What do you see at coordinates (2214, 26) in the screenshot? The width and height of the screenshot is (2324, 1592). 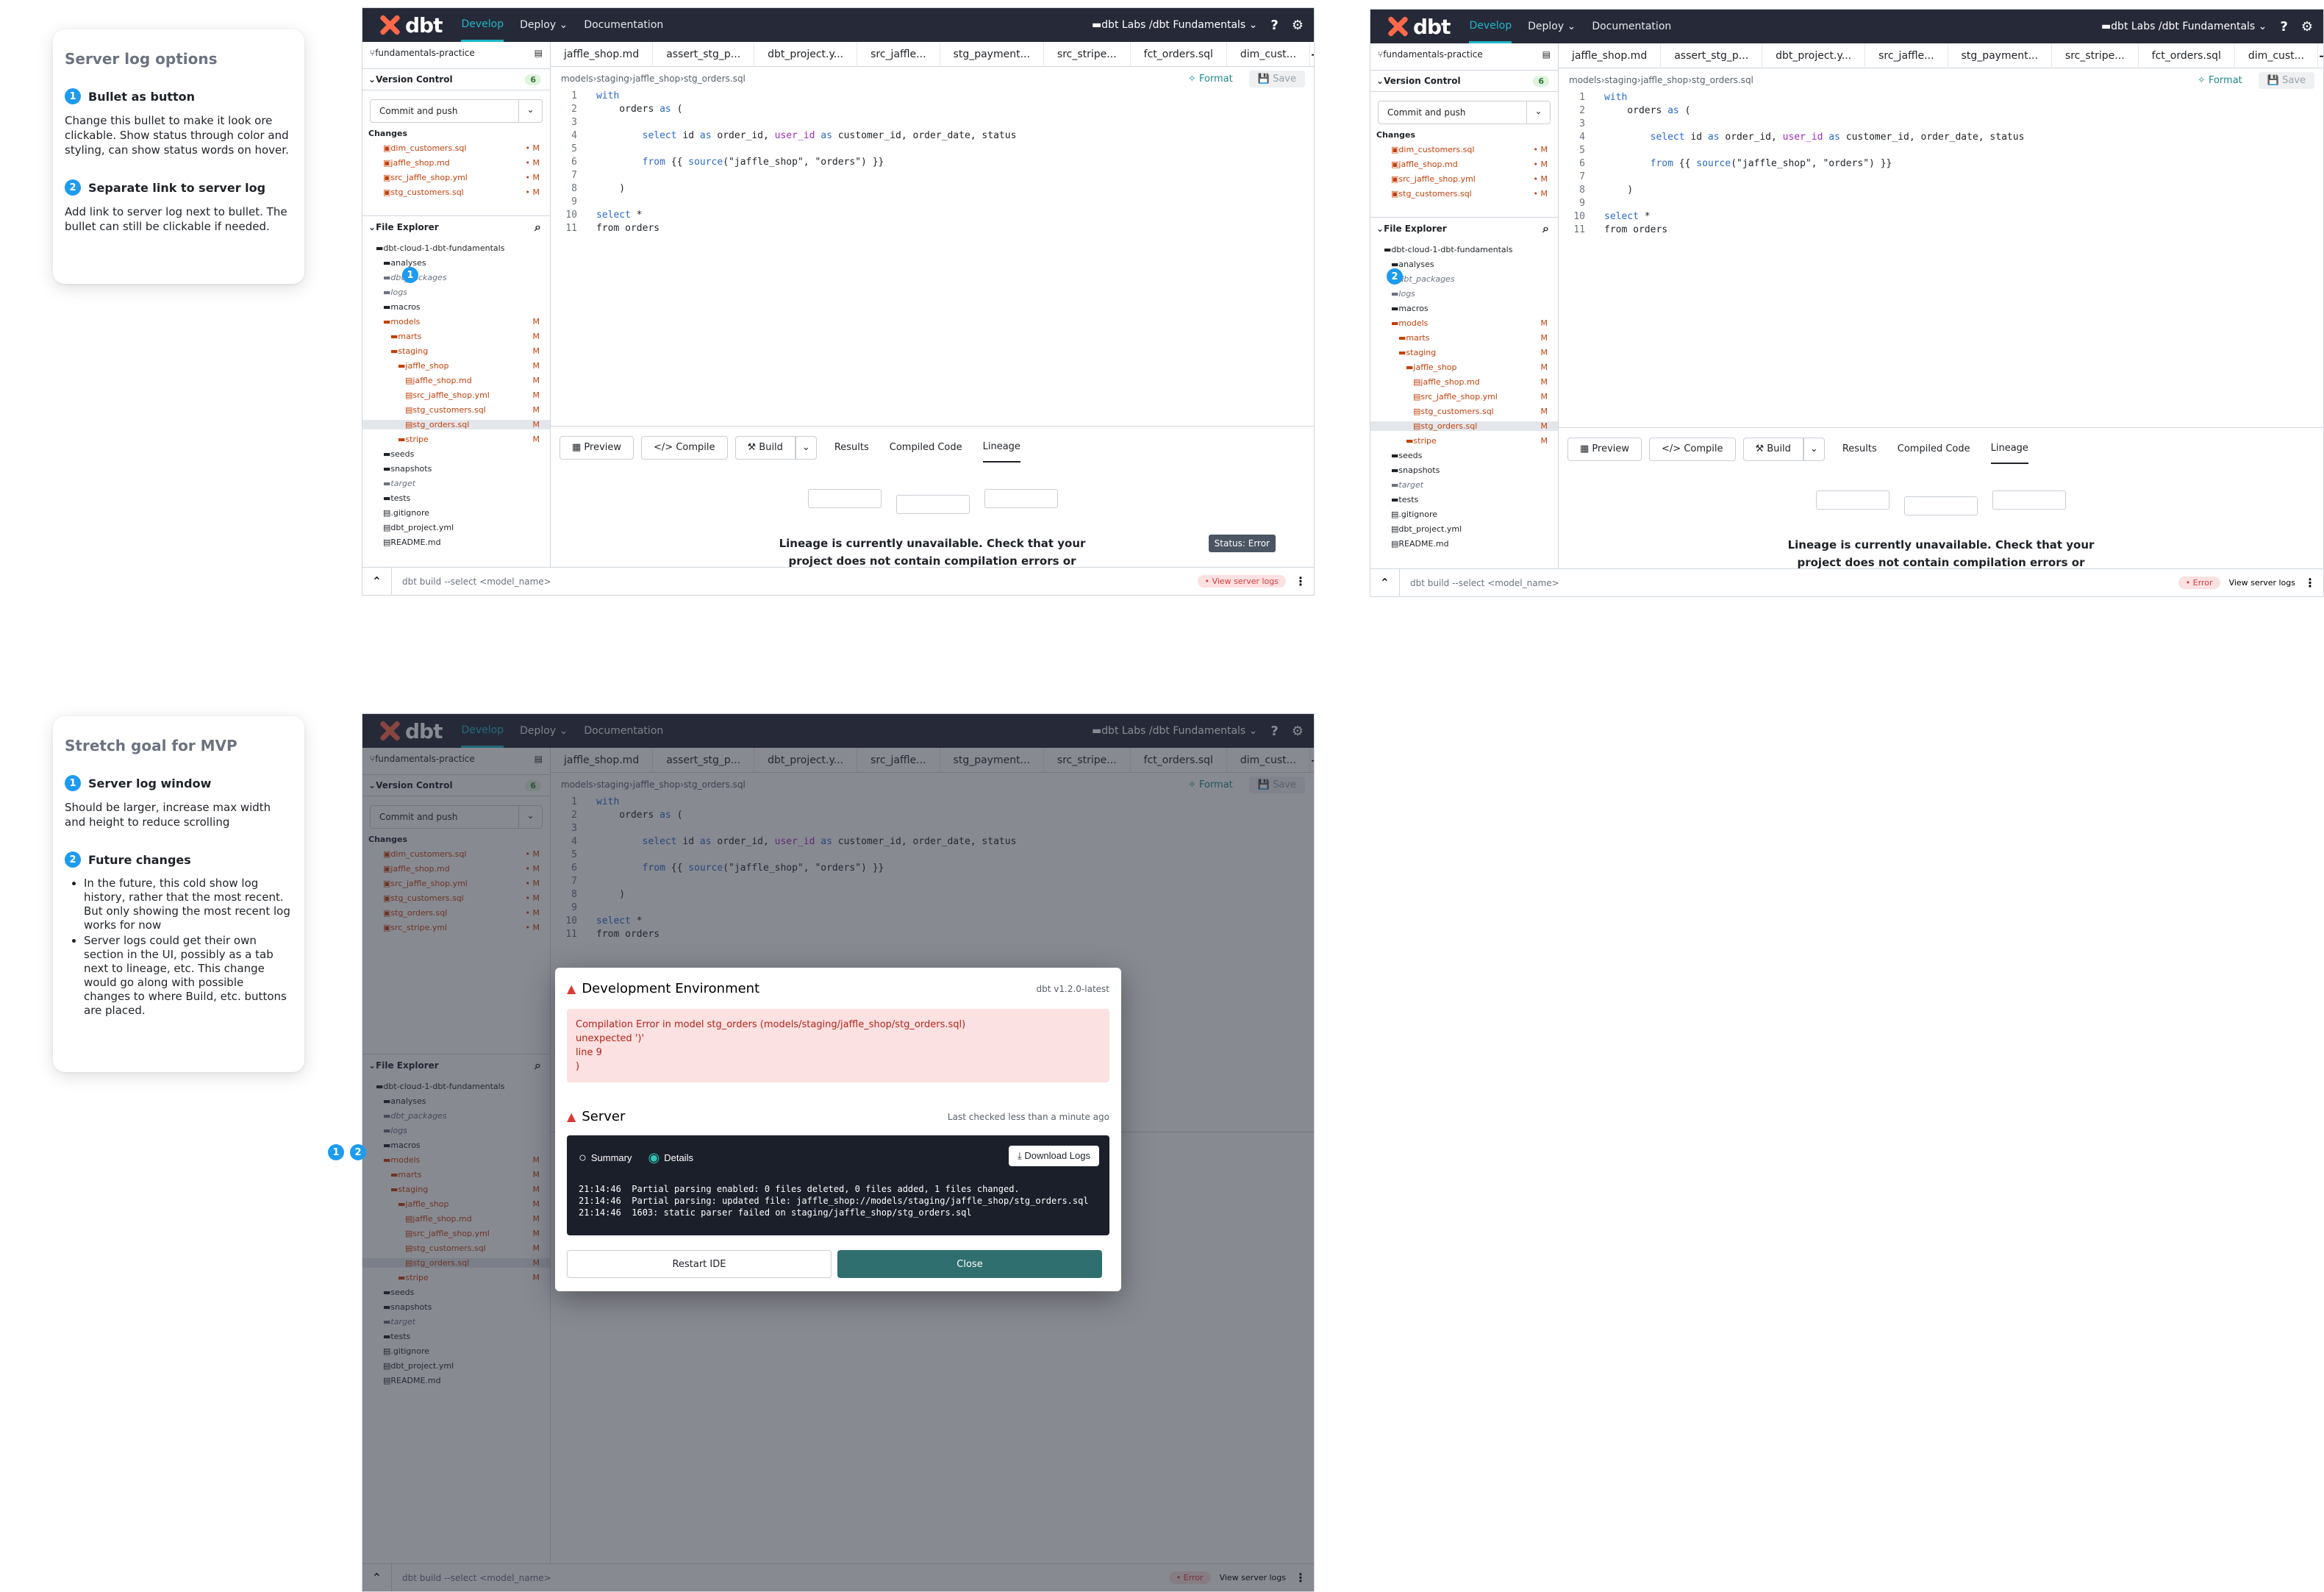 I see `project-name: dbt Fundamentals ⌄` at bounding box center [2214, 26].